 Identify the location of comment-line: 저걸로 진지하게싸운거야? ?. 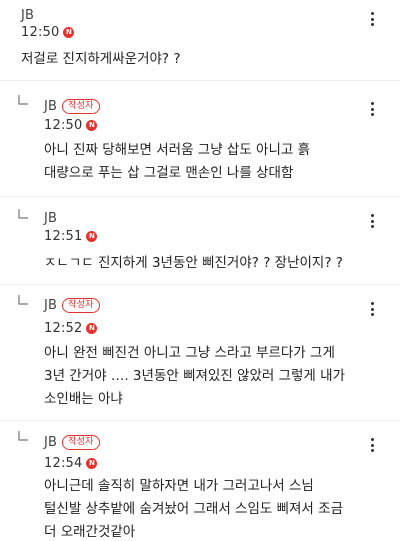
(101, 59).